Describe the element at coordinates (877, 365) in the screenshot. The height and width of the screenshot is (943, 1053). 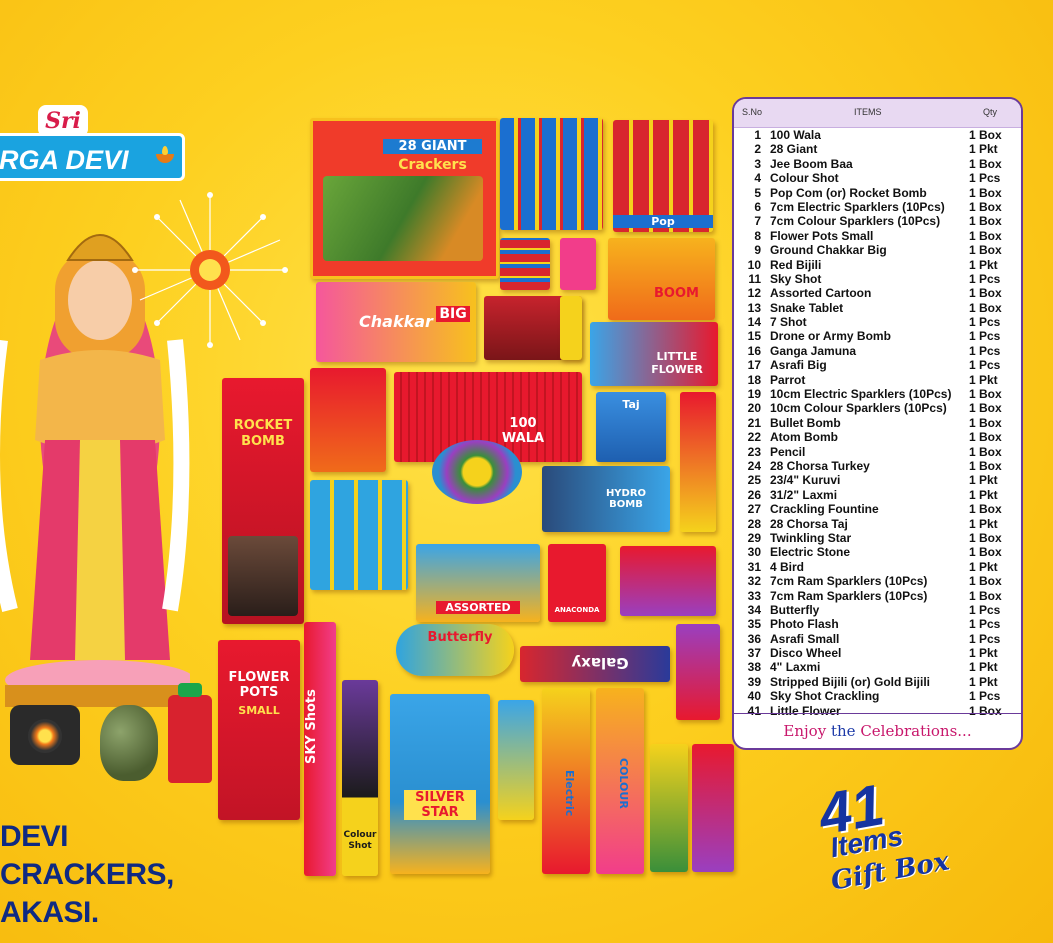
I see `table-row: 17 Asrafi Big 1 Pcs` at that location.